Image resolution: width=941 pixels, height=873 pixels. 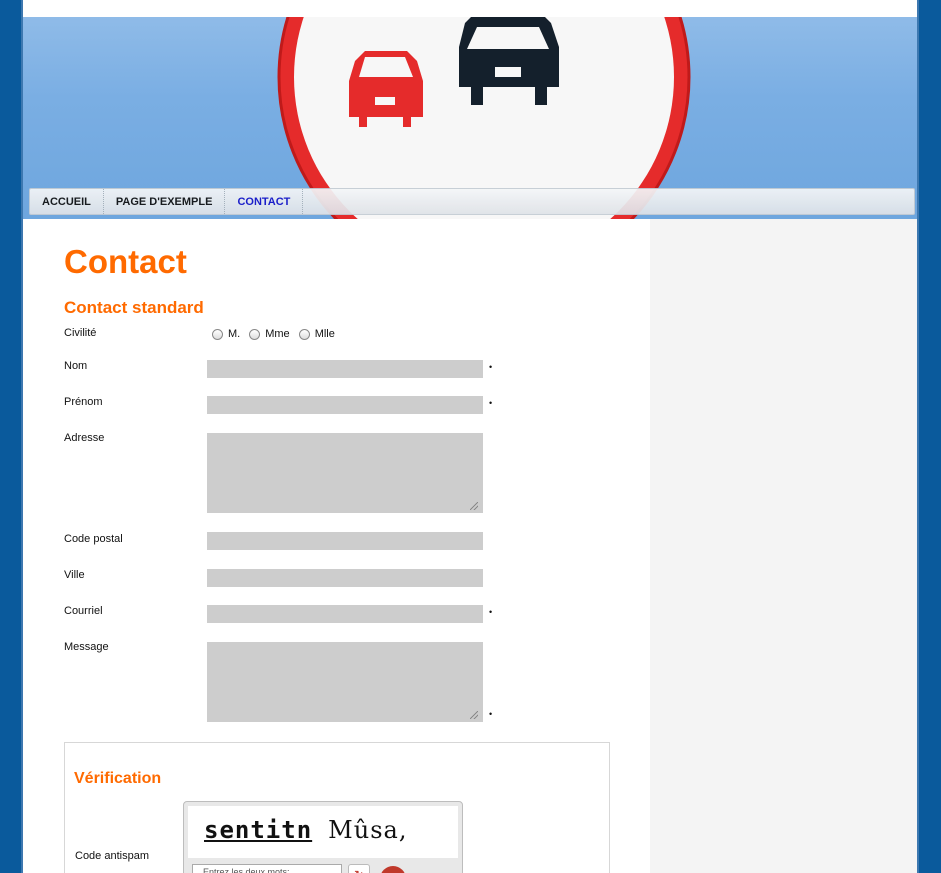 I want to click on nom-label: Nom, so click(x=76, y=366).